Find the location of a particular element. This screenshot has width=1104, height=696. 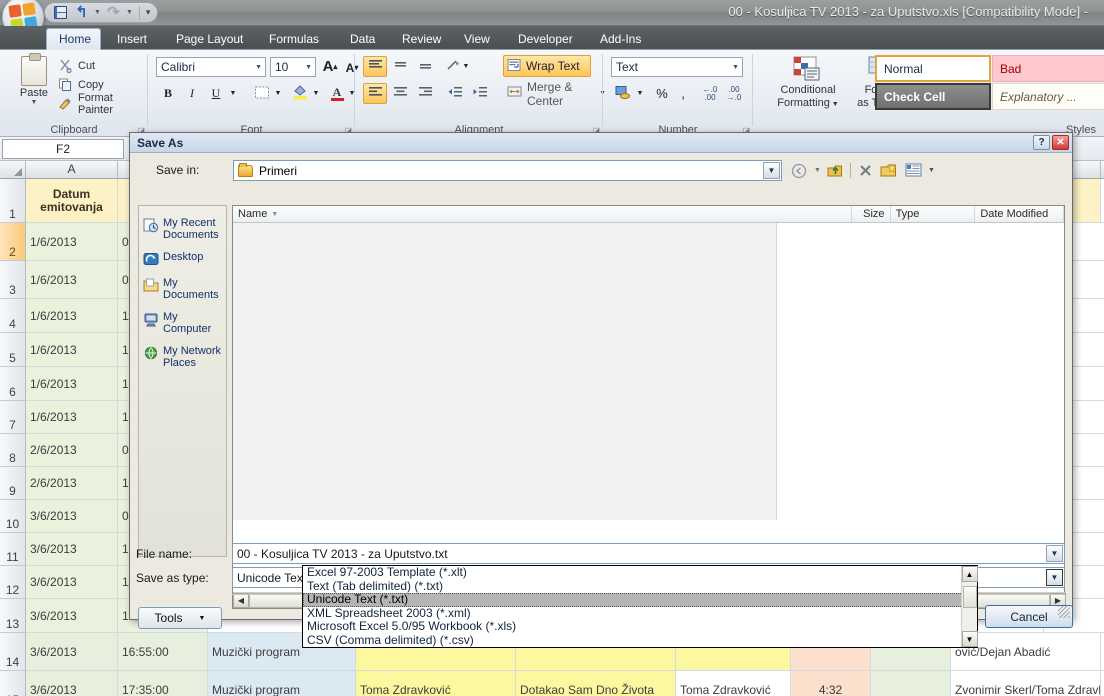

dropdown-scrollbar: ▲ ▼ is located at coordinates (969, 606).